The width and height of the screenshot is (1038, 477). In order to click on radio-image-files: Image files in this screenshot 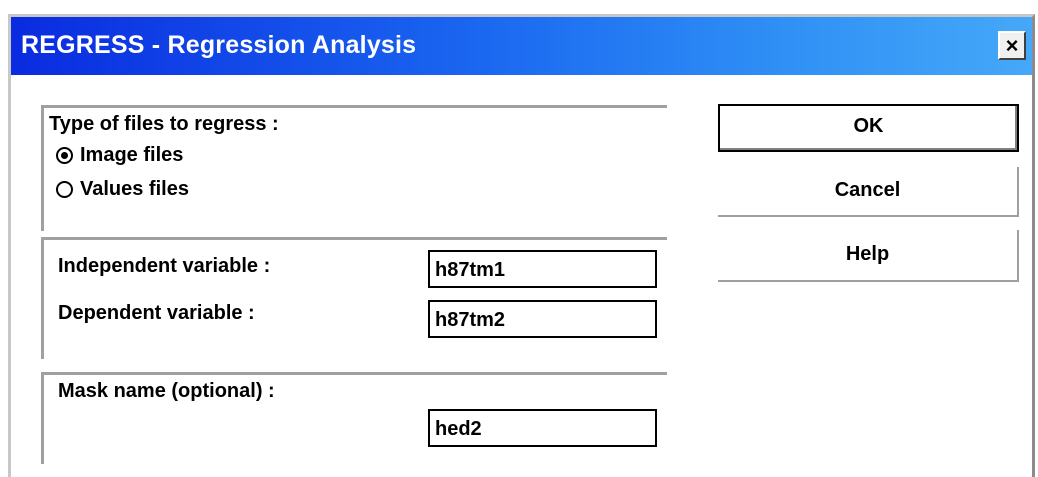, I will do `click(119, 155)`.